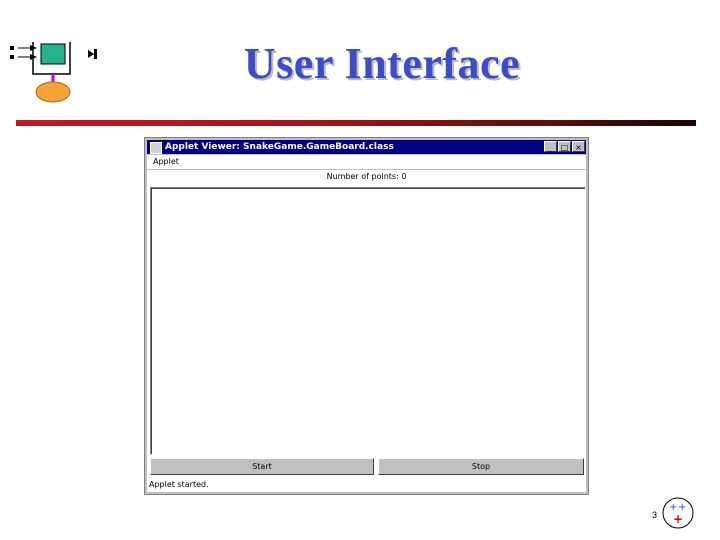 The width and height of the screenshot is (720, 540). Describe the element at coordinates (166, 162) in the screenshot. I see `menu-applet: Applet` at that location.